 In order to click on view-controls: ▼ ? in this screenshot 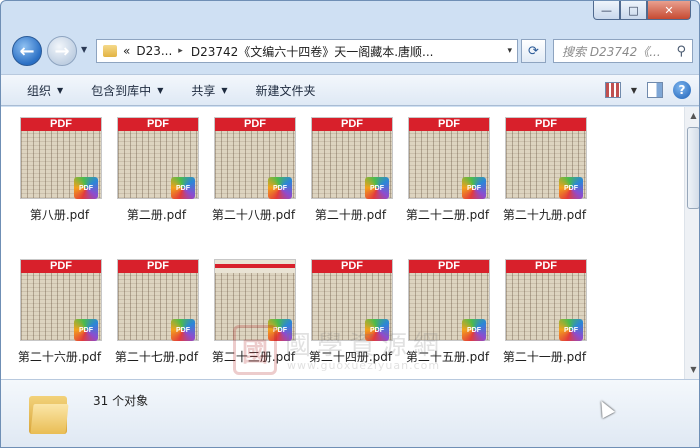, I will do `click(647, 90)`.